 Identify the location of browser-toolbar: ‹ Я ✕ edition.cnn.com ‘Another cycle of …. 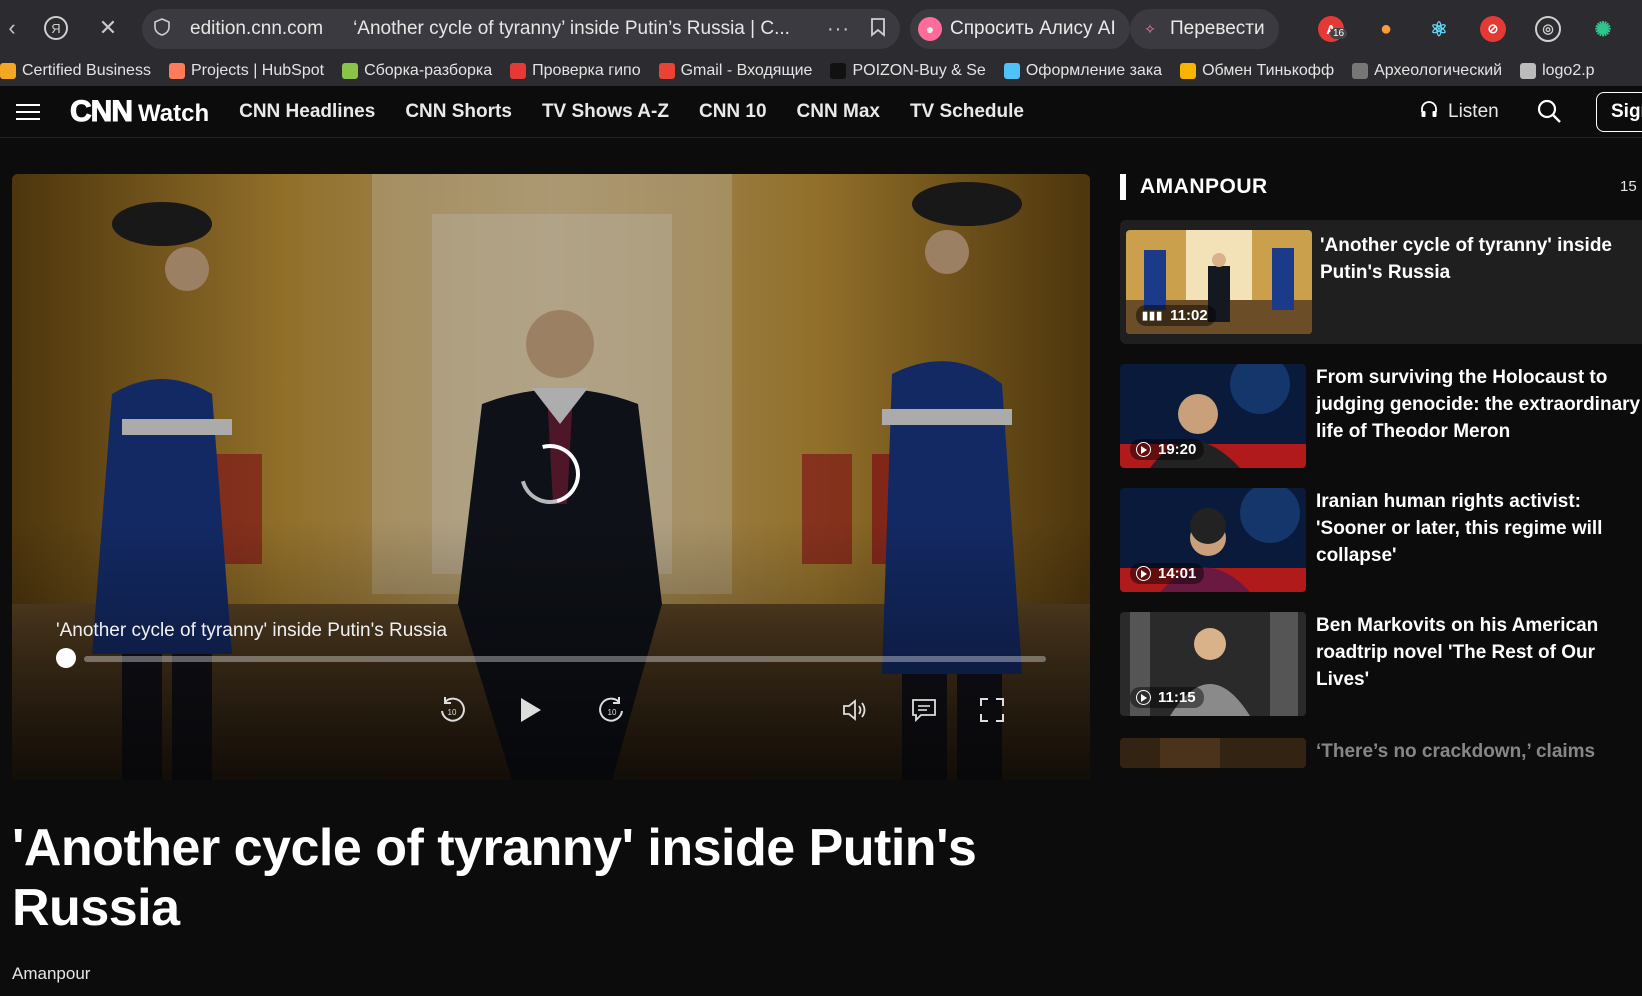
(821, 28).